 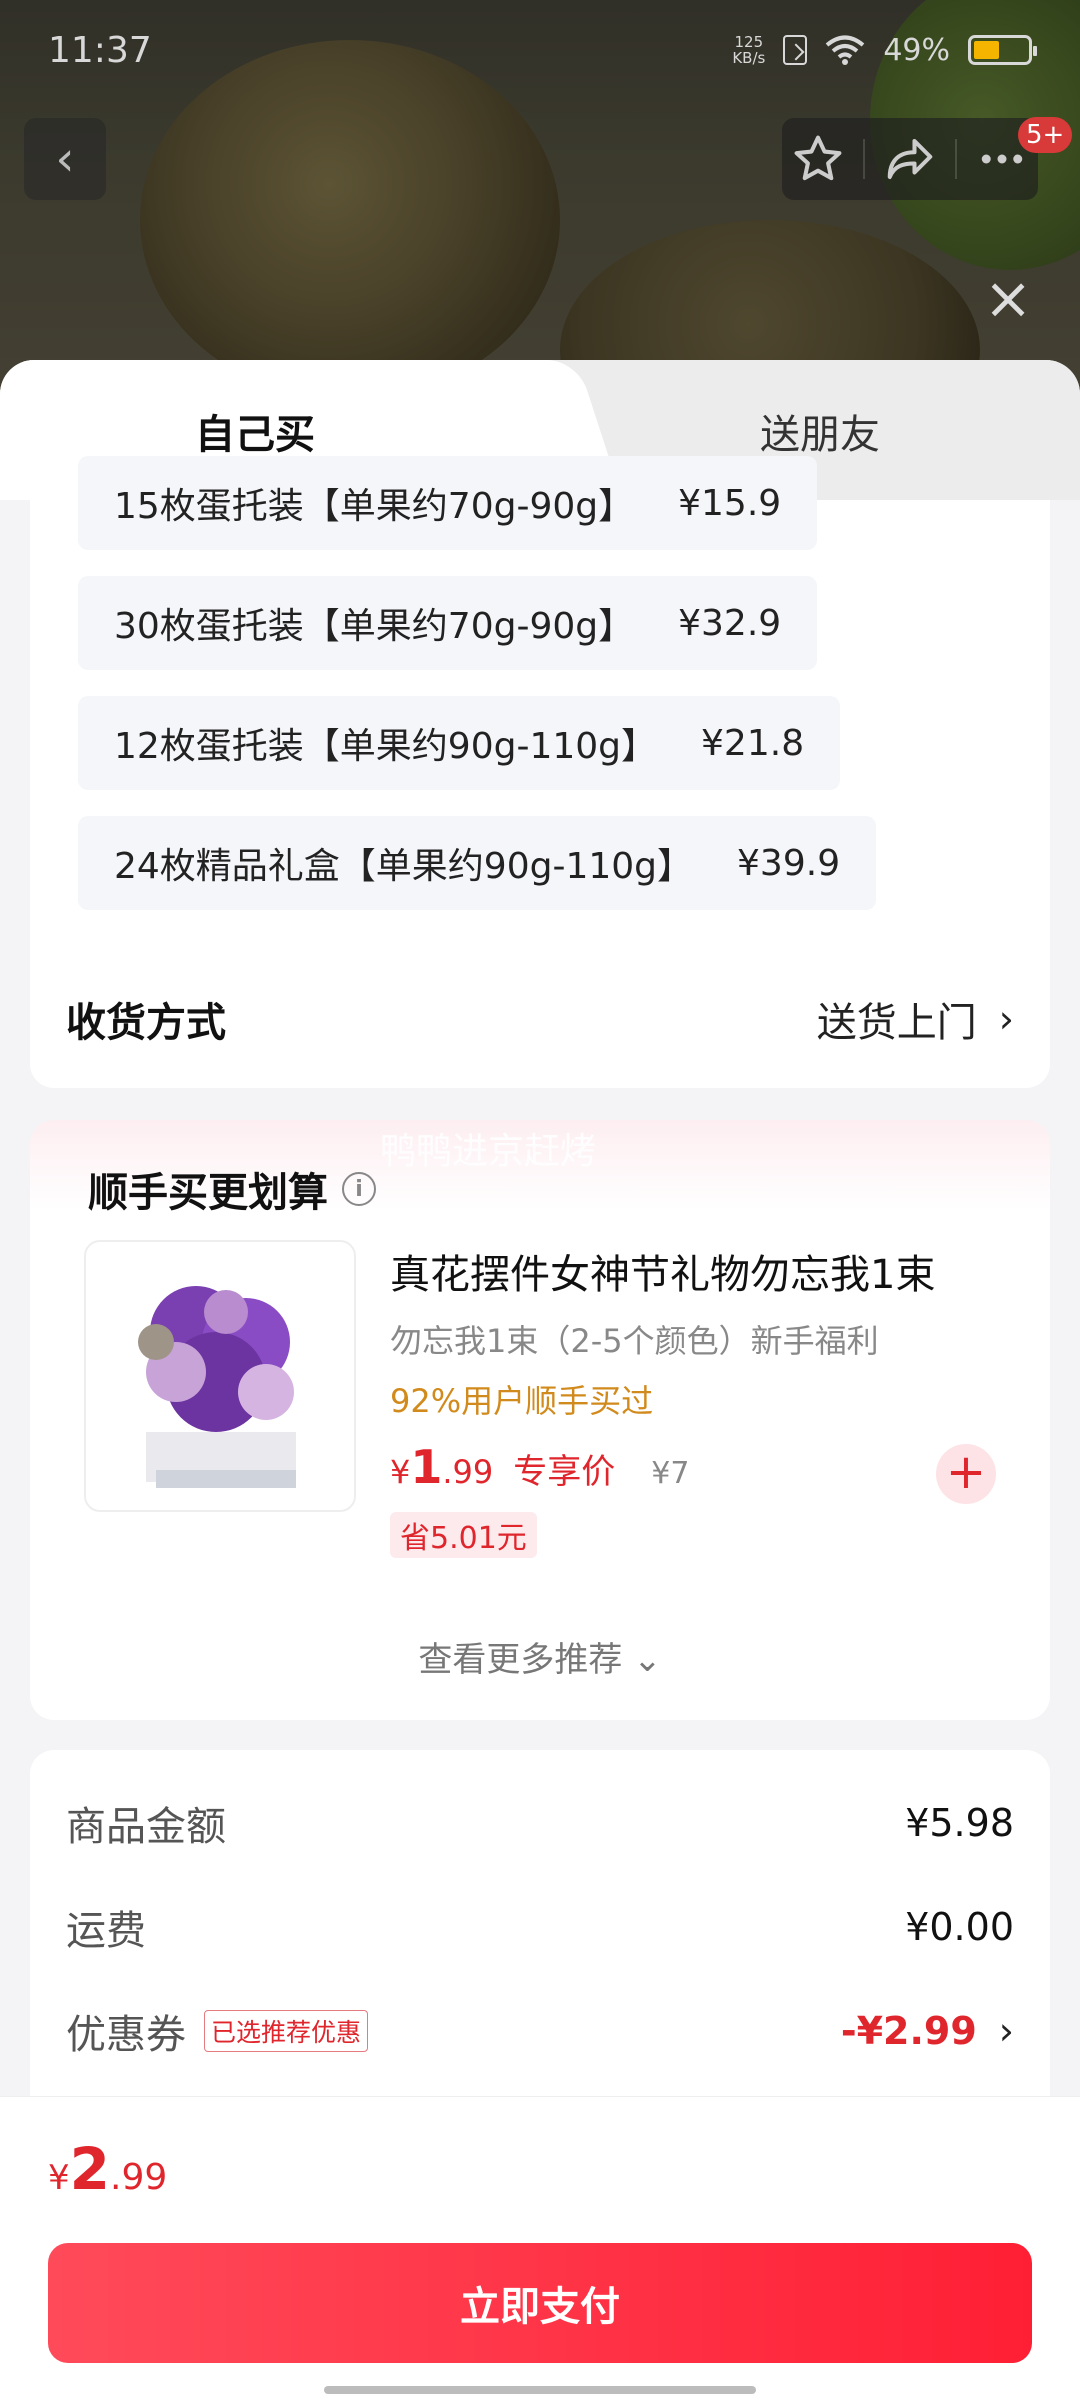 I want to click on chevron-down-icon: ⌄, so click(x=647, y=1660).